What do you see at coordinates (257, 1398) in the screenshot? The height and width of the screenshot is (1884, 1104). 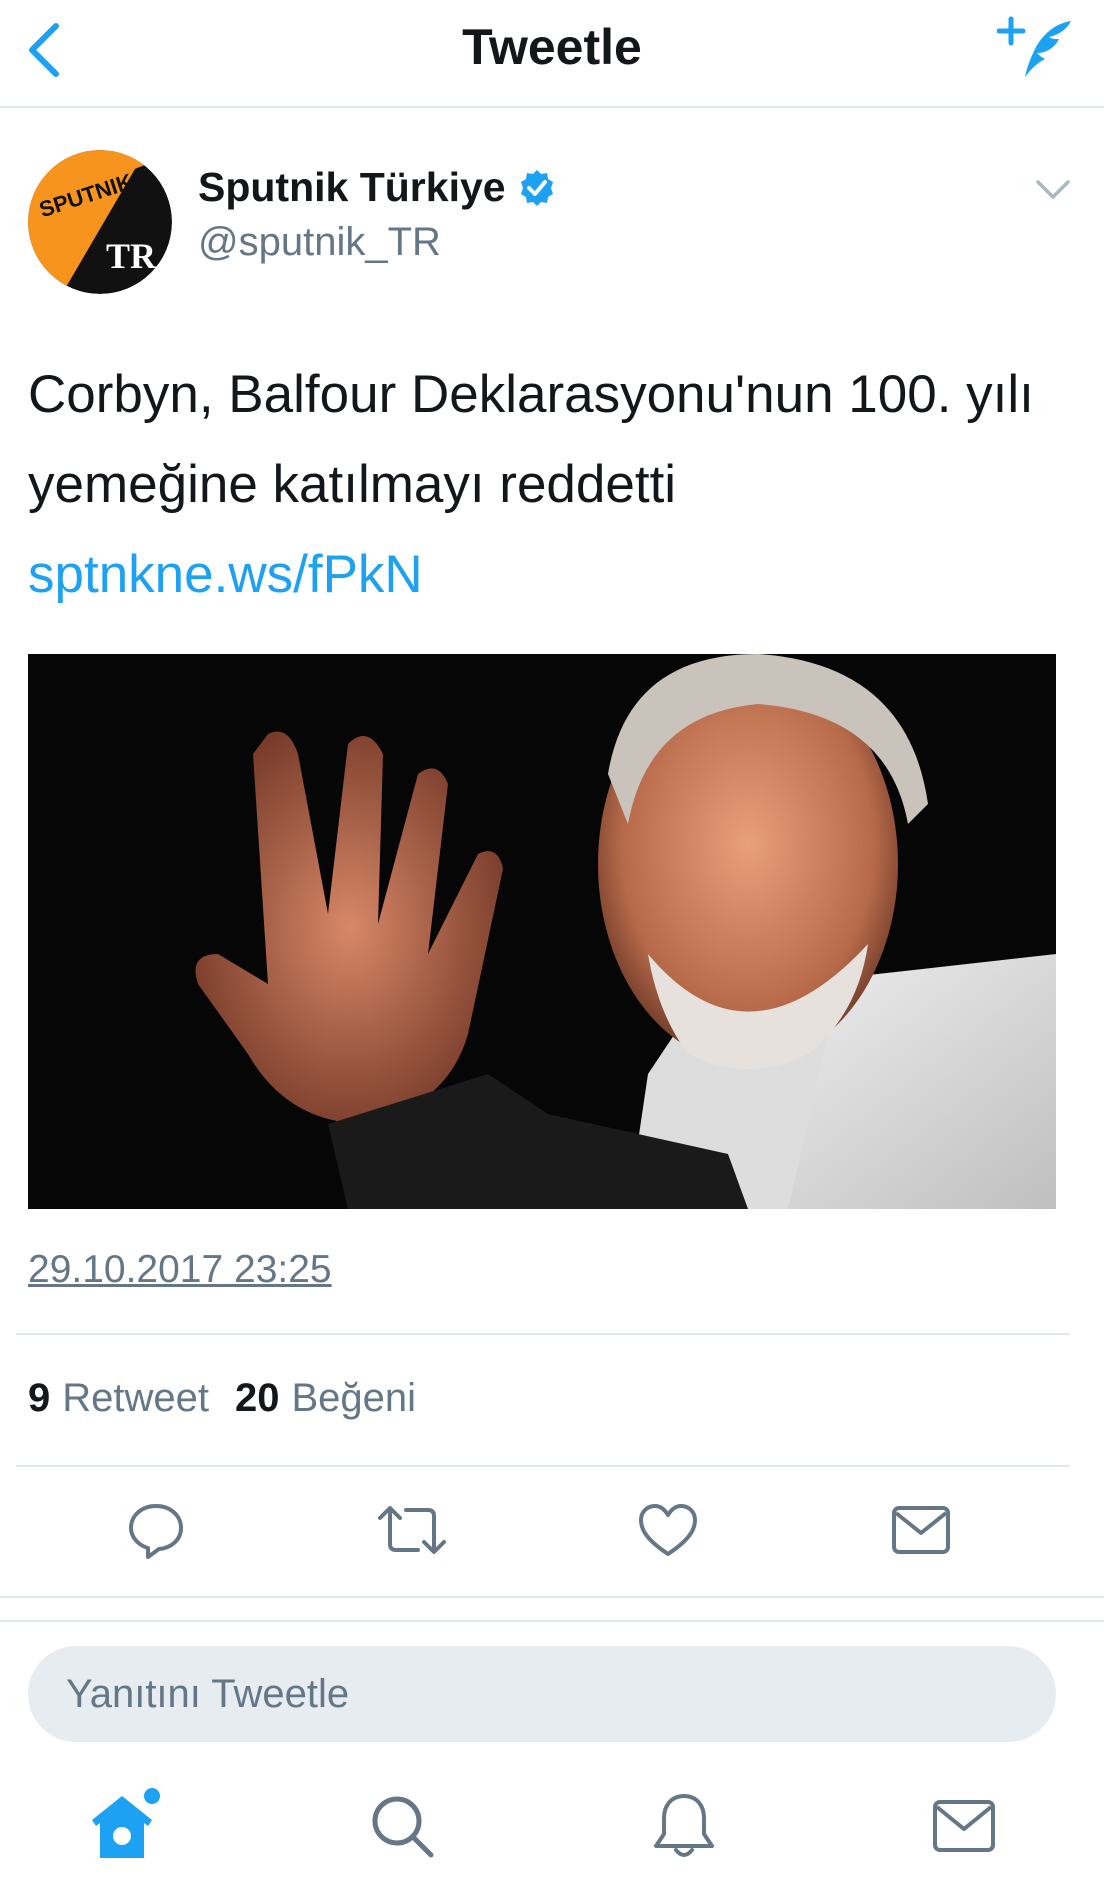 I see `like-count: 20` at bounding box center [257, 1398].